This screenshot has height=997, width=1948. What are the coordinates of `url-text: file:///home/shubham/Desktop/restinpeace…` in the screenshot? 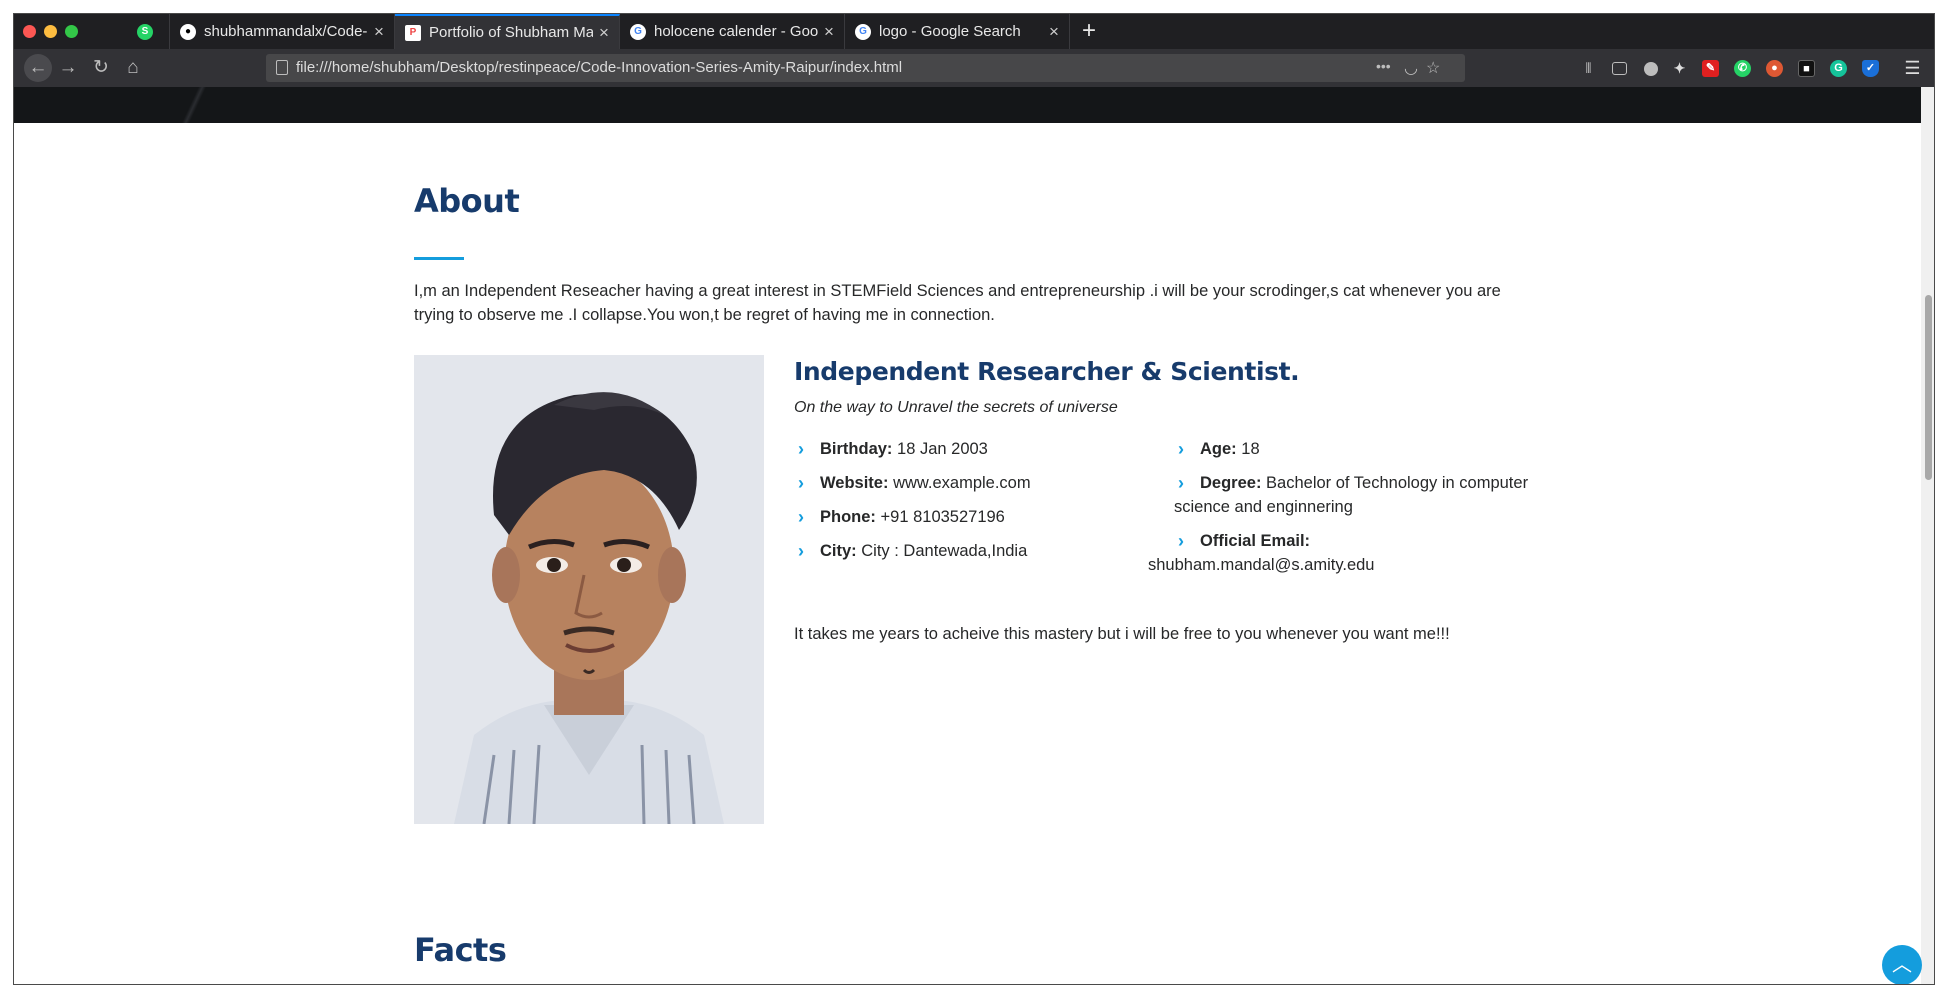 It's located at (599, 67).